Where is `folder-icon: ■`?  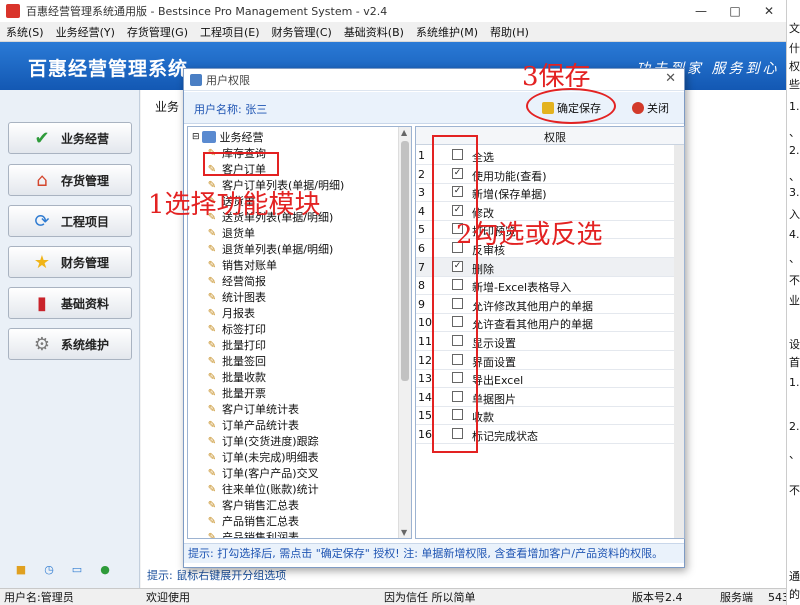
folder-icon: ■ is located at coordinates (21, 569).